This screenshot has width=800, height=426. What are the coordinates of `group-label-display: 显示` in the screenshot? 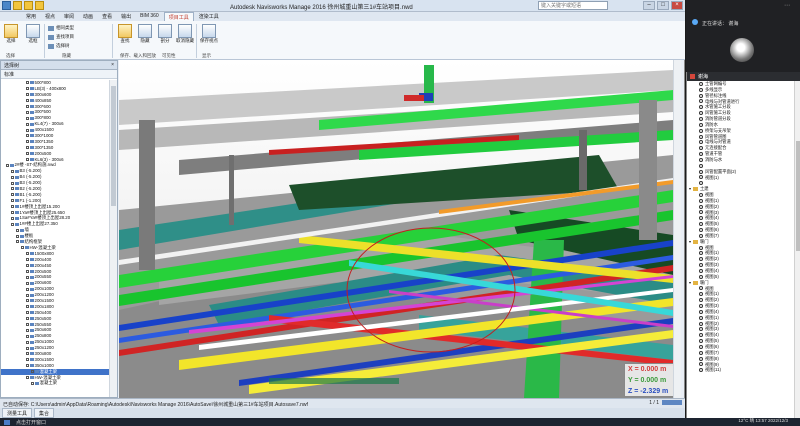 It's located at (206, 55).